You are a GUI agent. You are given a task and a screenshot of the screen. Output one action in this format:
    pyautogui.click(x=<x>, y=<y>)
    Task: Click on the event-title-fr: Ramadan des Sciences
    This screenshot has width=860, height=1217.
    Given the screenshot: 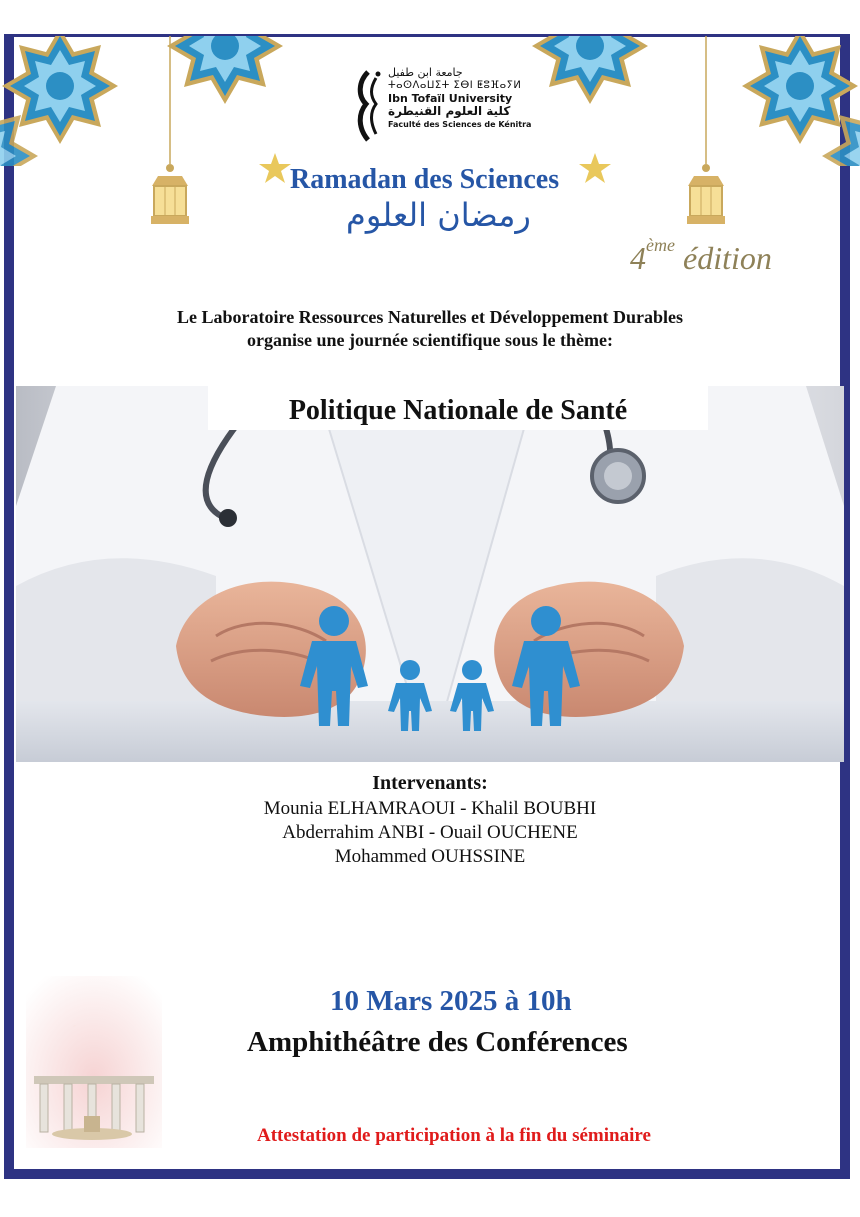 What is the action you would take?
    pyautogui.click(x=425, y=179)
    